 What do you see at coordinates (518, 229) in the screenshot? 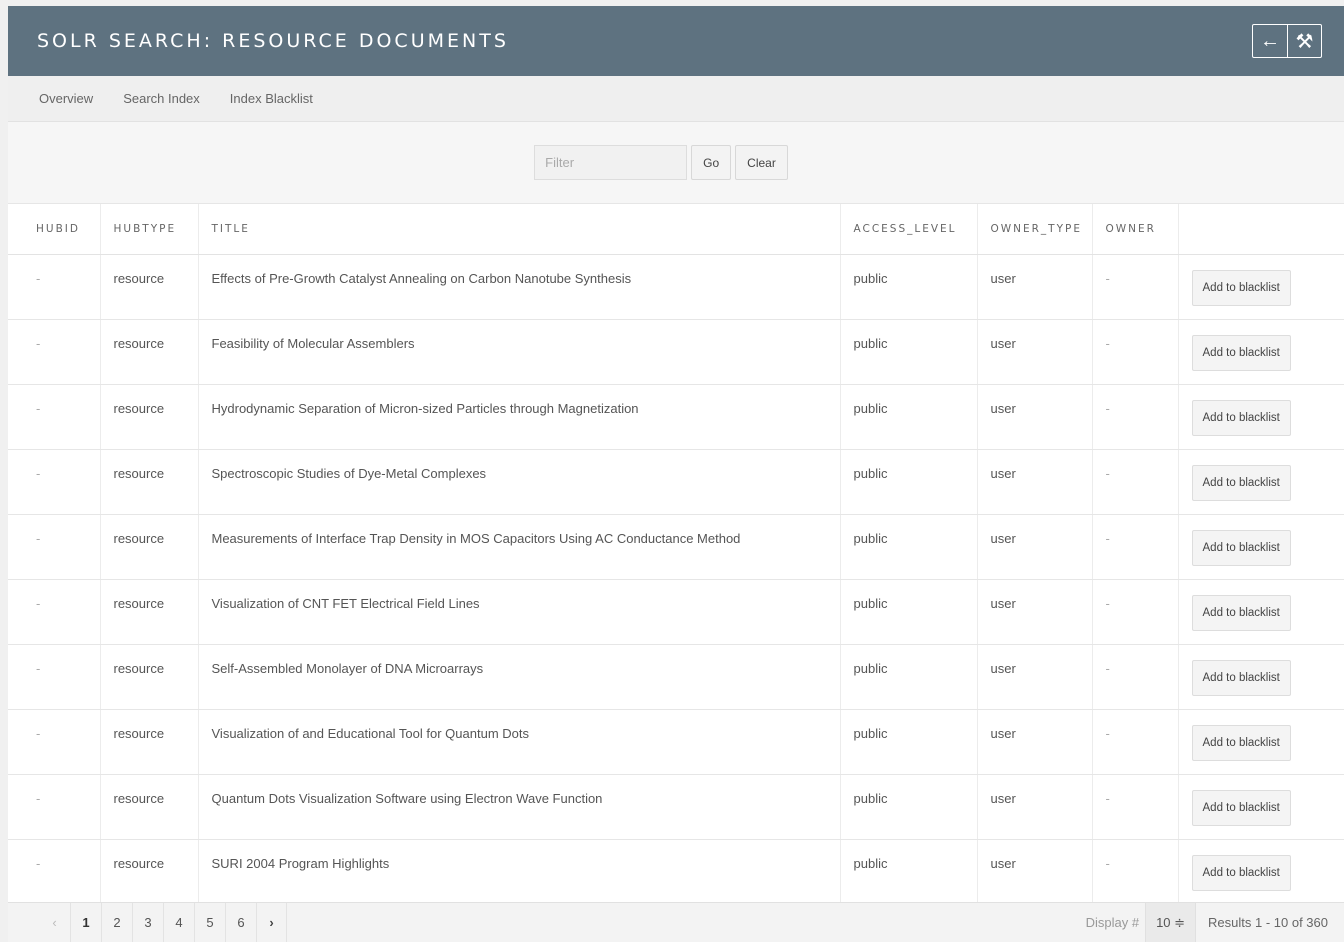
I see `column-header-title: TITLE` at bounding box center [518, 229].